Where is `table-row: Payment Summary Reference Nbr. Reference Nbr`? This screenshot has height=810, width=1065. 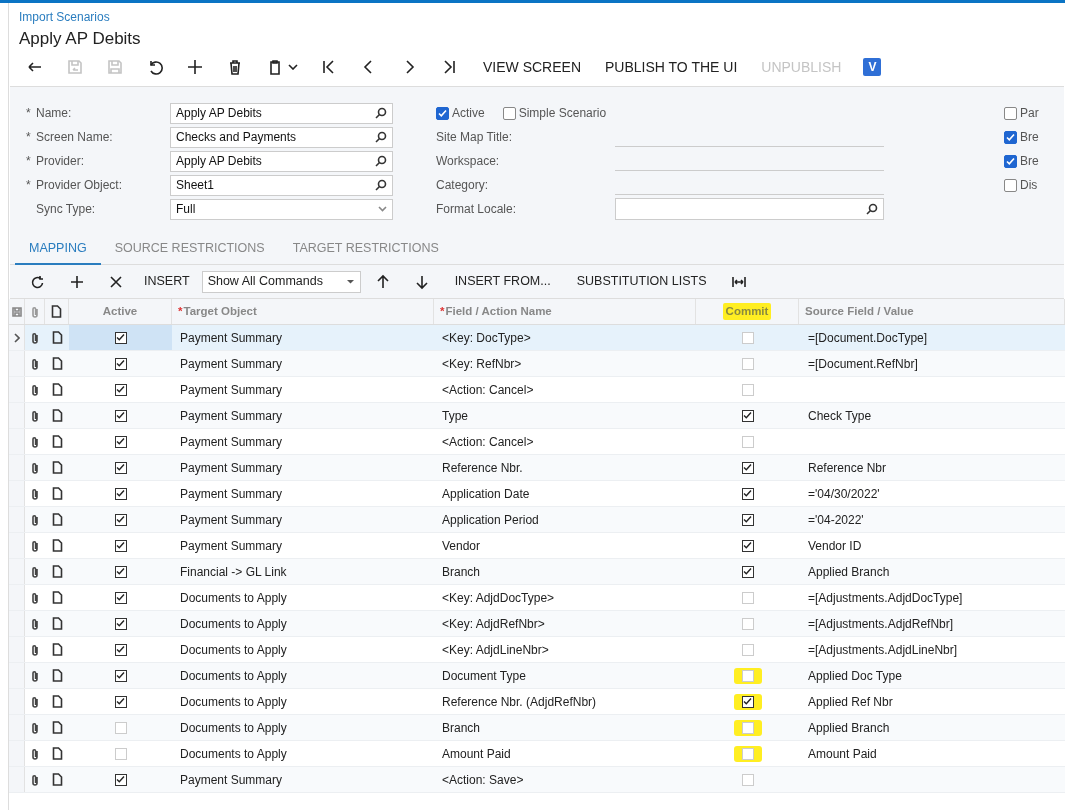 table-row: Payment Summary Reference Nbr. Reference Nbr is located at coordinates (537, 468).